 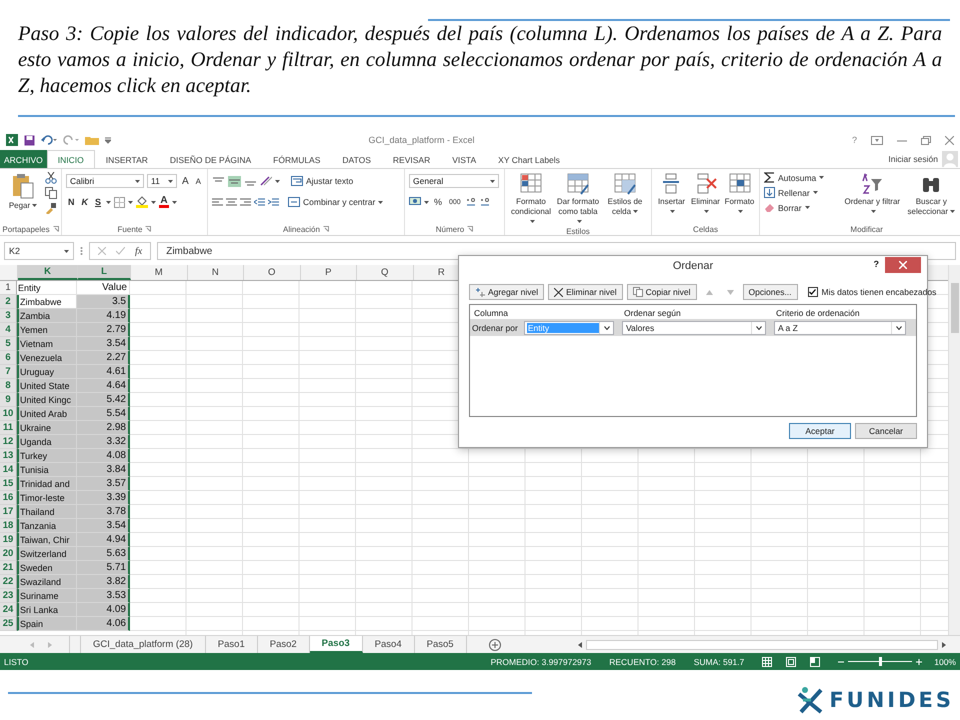 I want to click on sign-in-link: Iniciar sesión, so click(x=913, y=159).